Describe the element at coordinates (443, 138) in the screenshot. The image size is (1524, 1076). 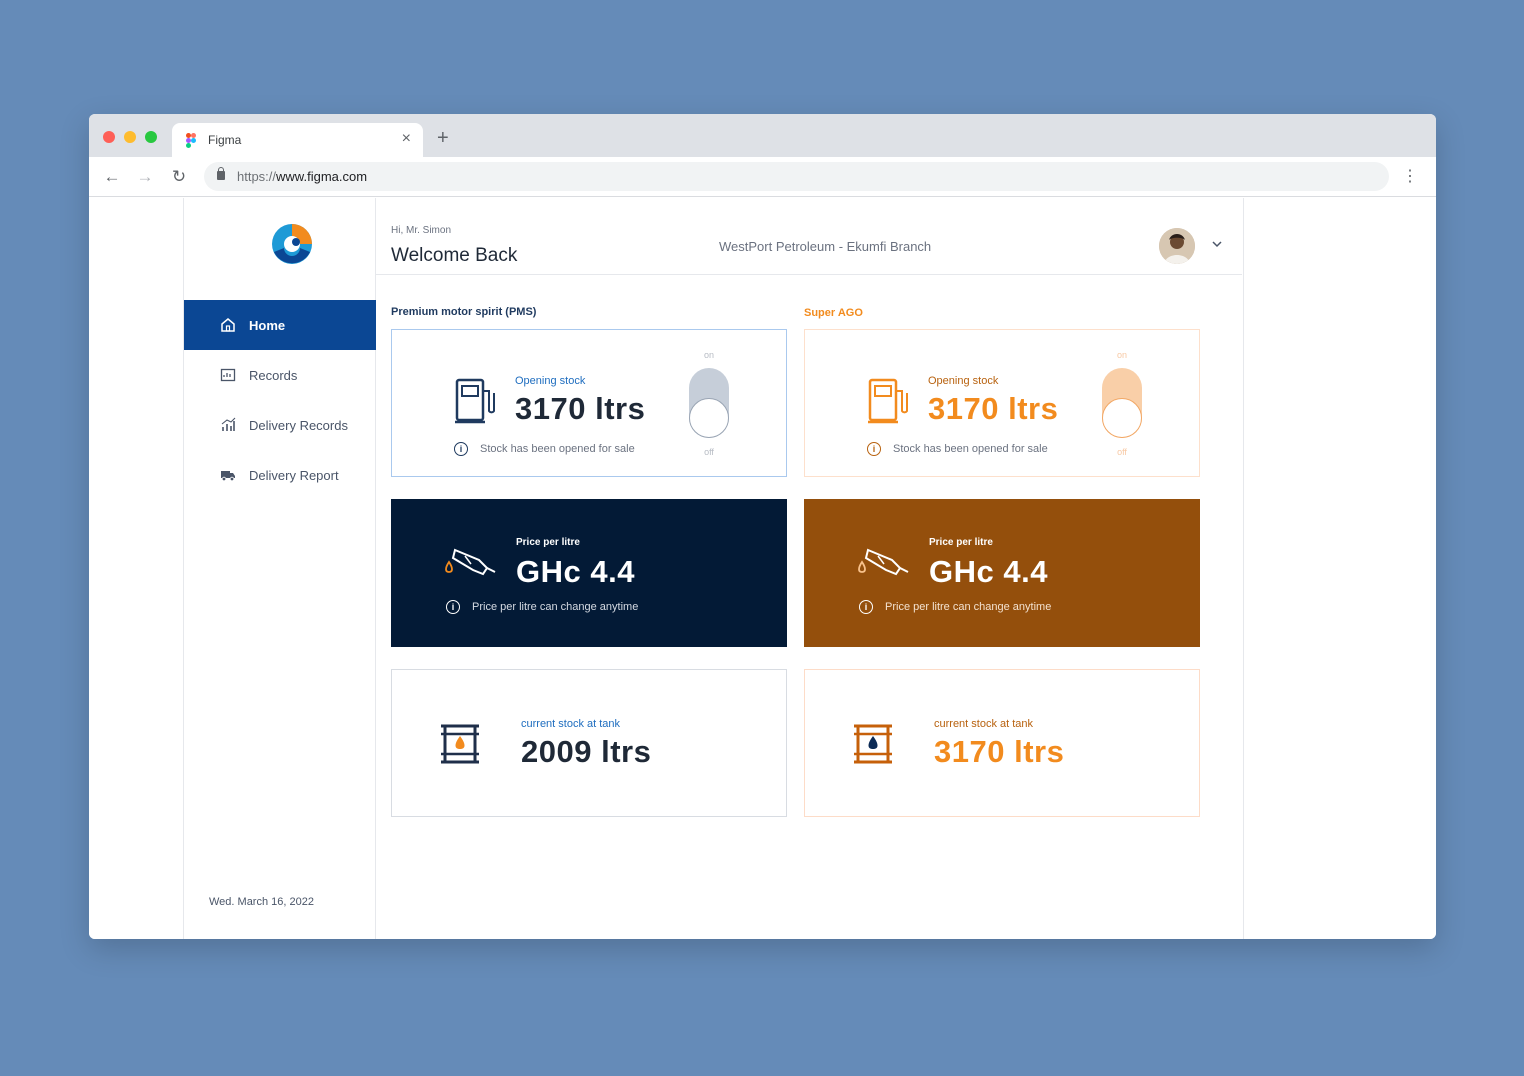
I see `new-tab-button: +` at that location.